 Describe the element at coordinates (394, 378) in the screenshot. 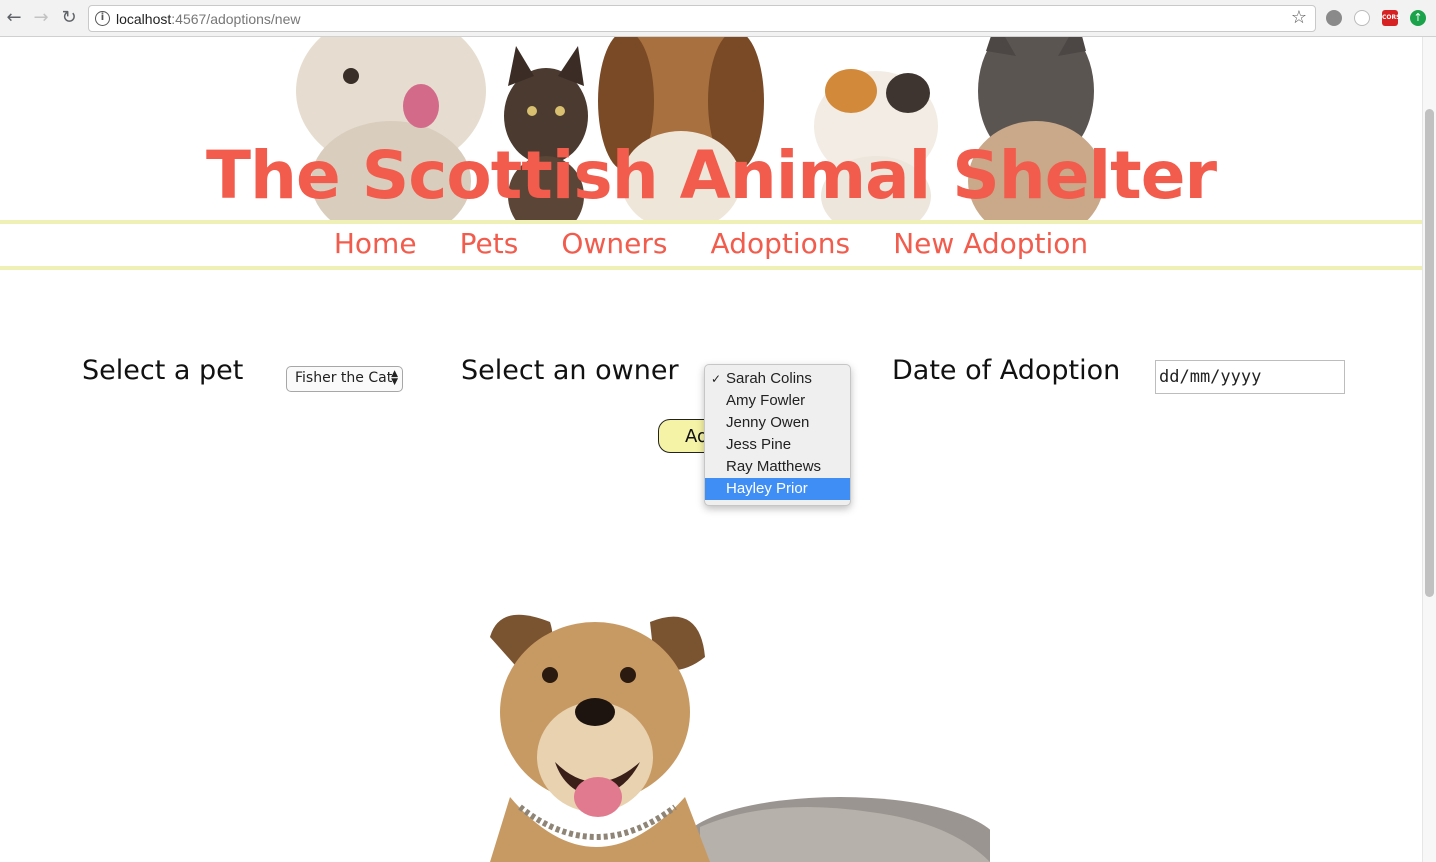

I see `select-arrows-icon: ▲ ▼` at that location.